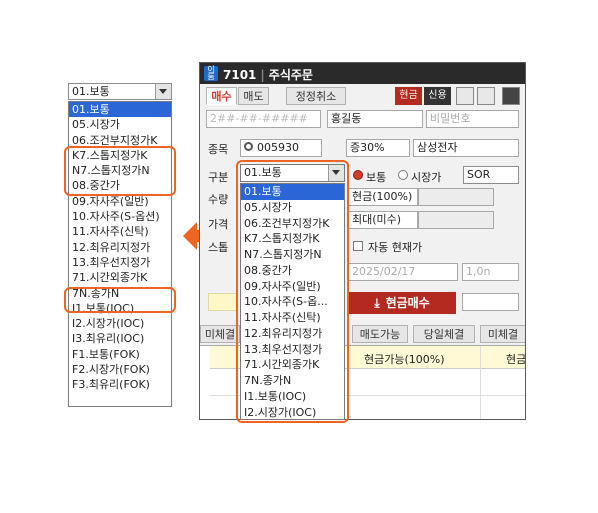 Image resolution: width=598 pixels, height=513 pixels. I want to click on sor-select: SOR, so click(491, 175).